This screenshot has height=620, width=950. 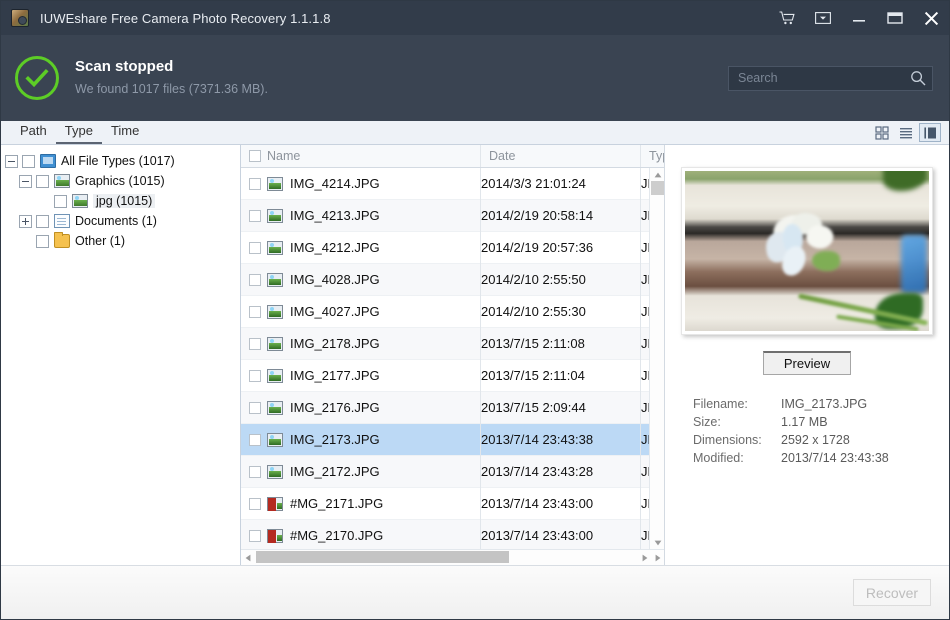 What do you see at coordinates (116, 221) in the screenshot?
I see `tree-node-label: Documents (1)` at bounding box center [116, 221].